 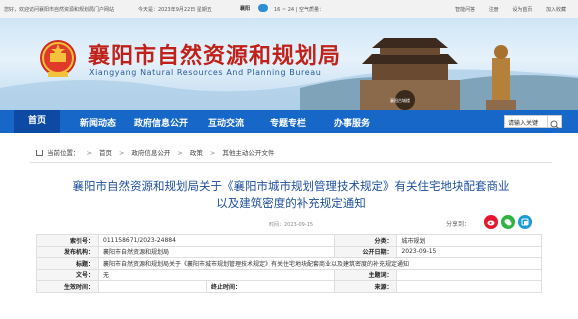 I want to click on site-title: 襄阳市自然资源和规划局, so click(x=215, y=56).